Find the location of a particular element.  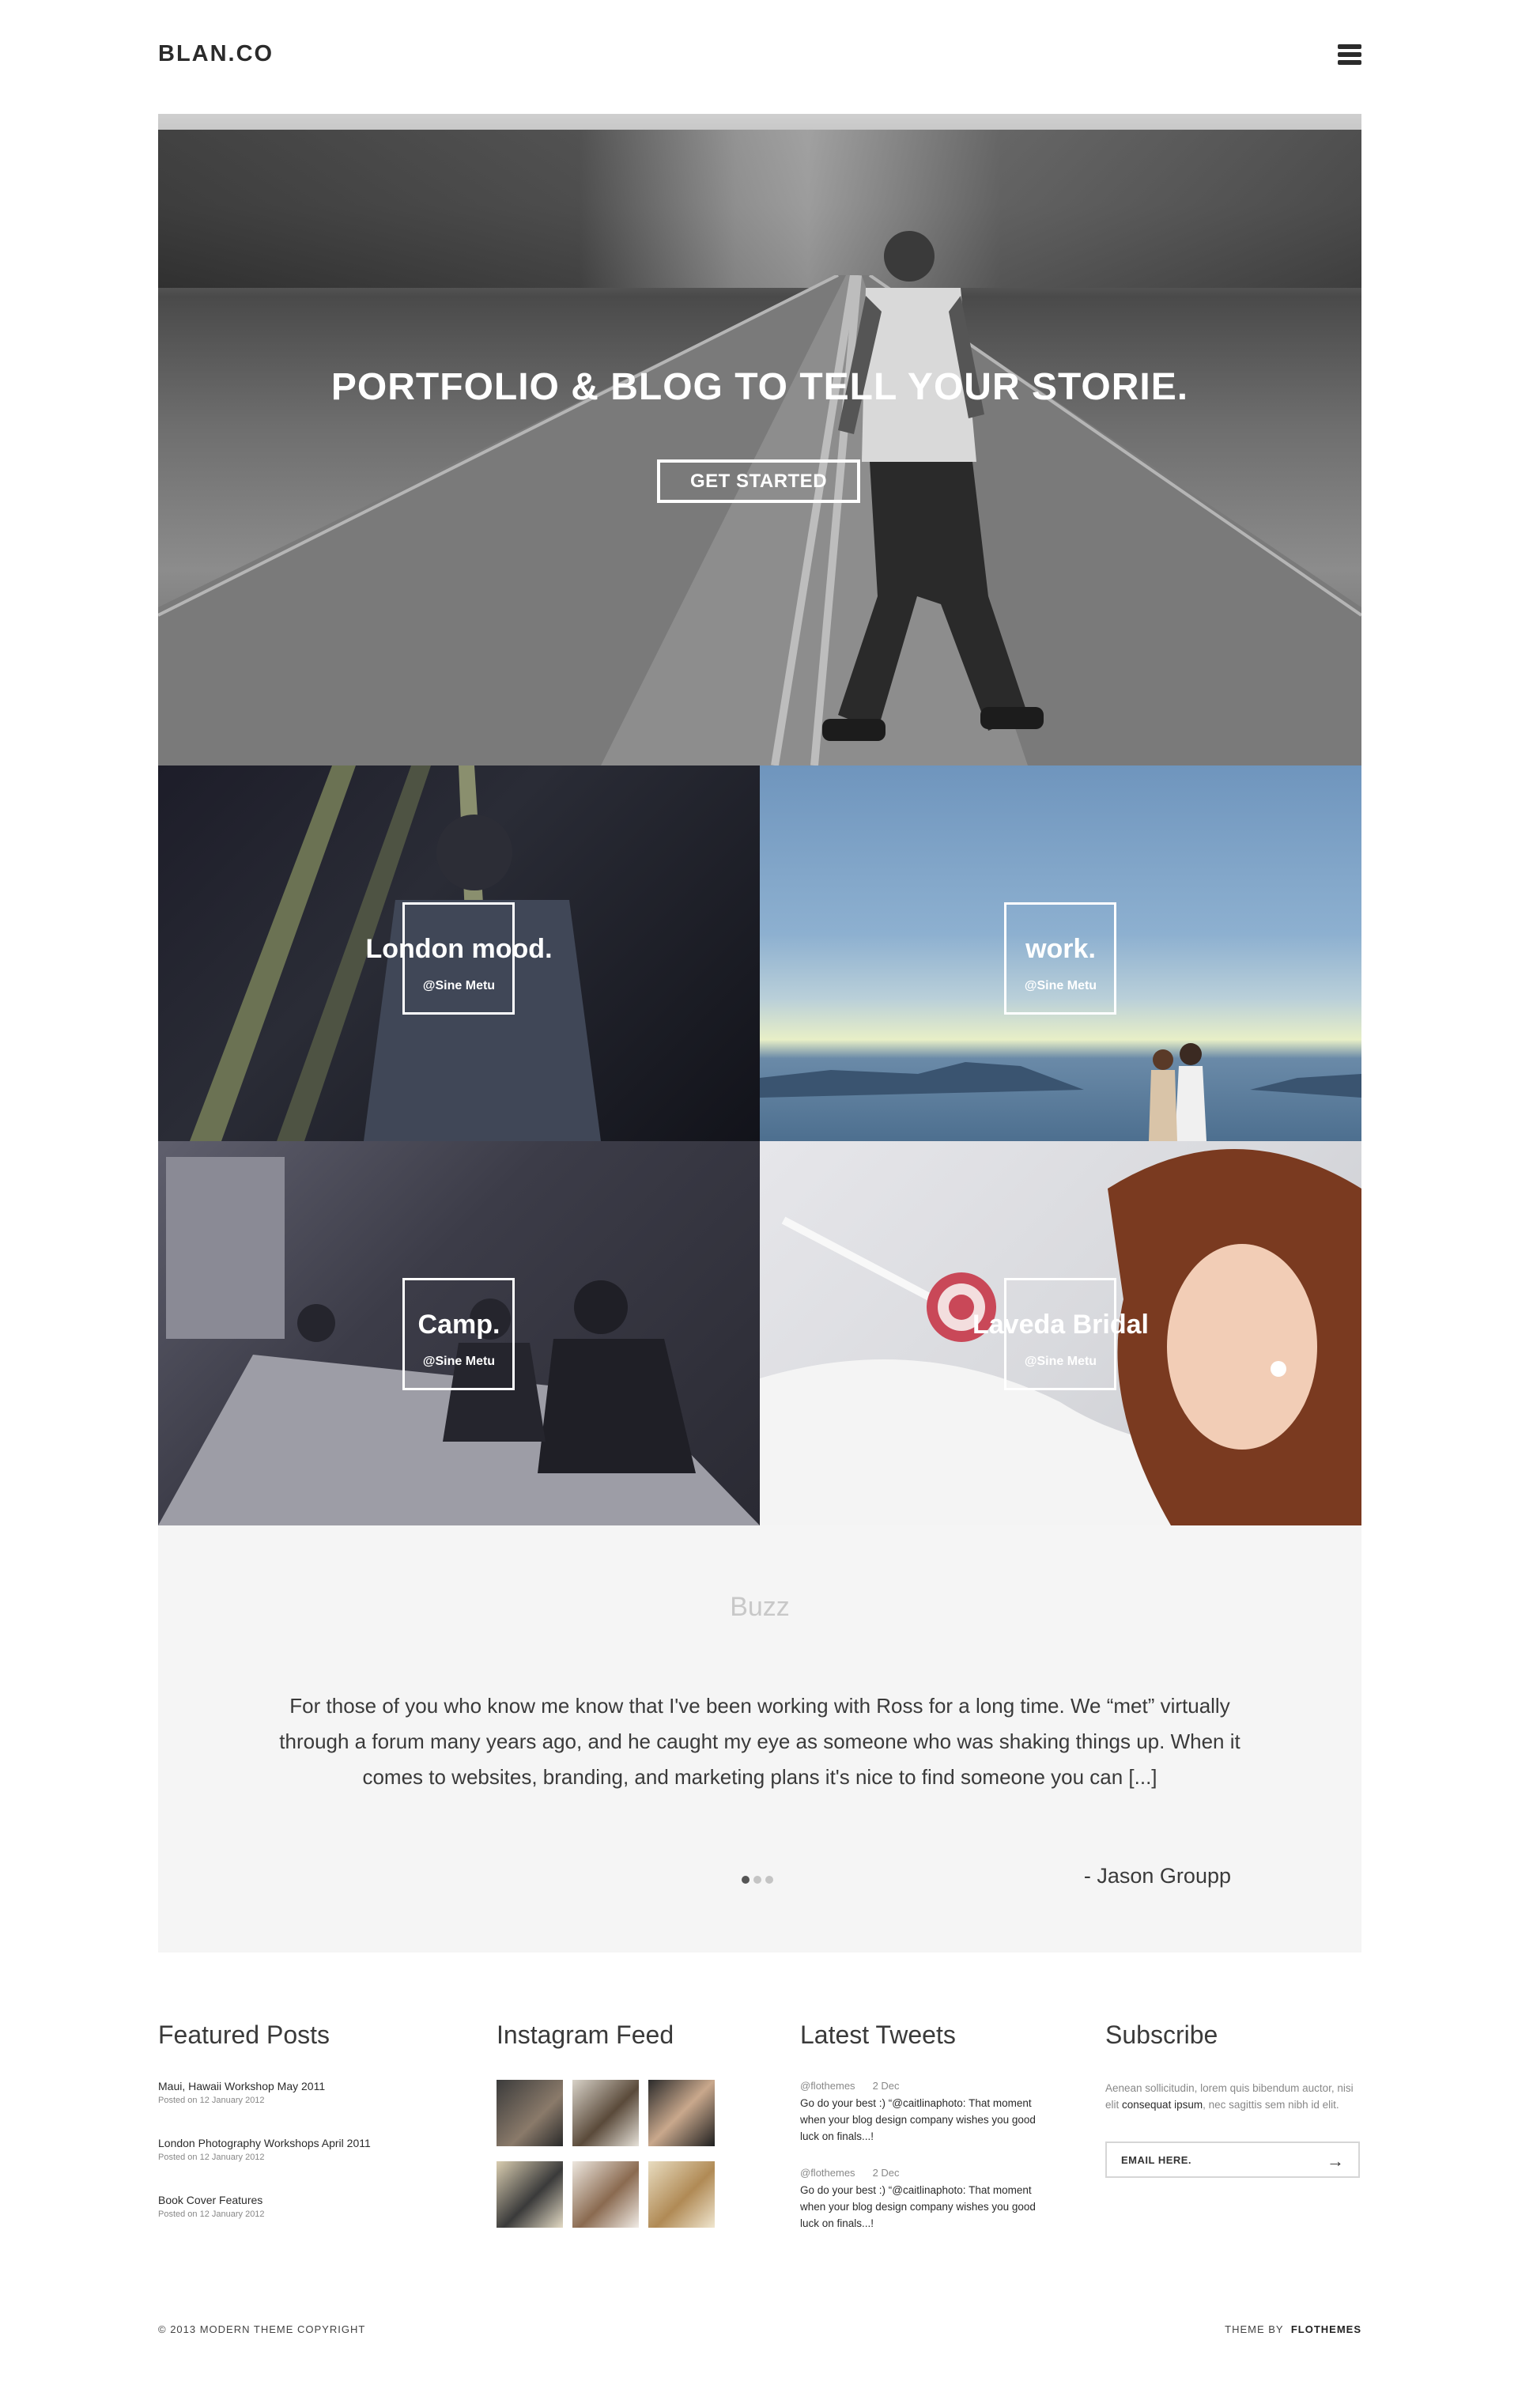

hamburger-menu-icon is located at coordinates (1349, 55).